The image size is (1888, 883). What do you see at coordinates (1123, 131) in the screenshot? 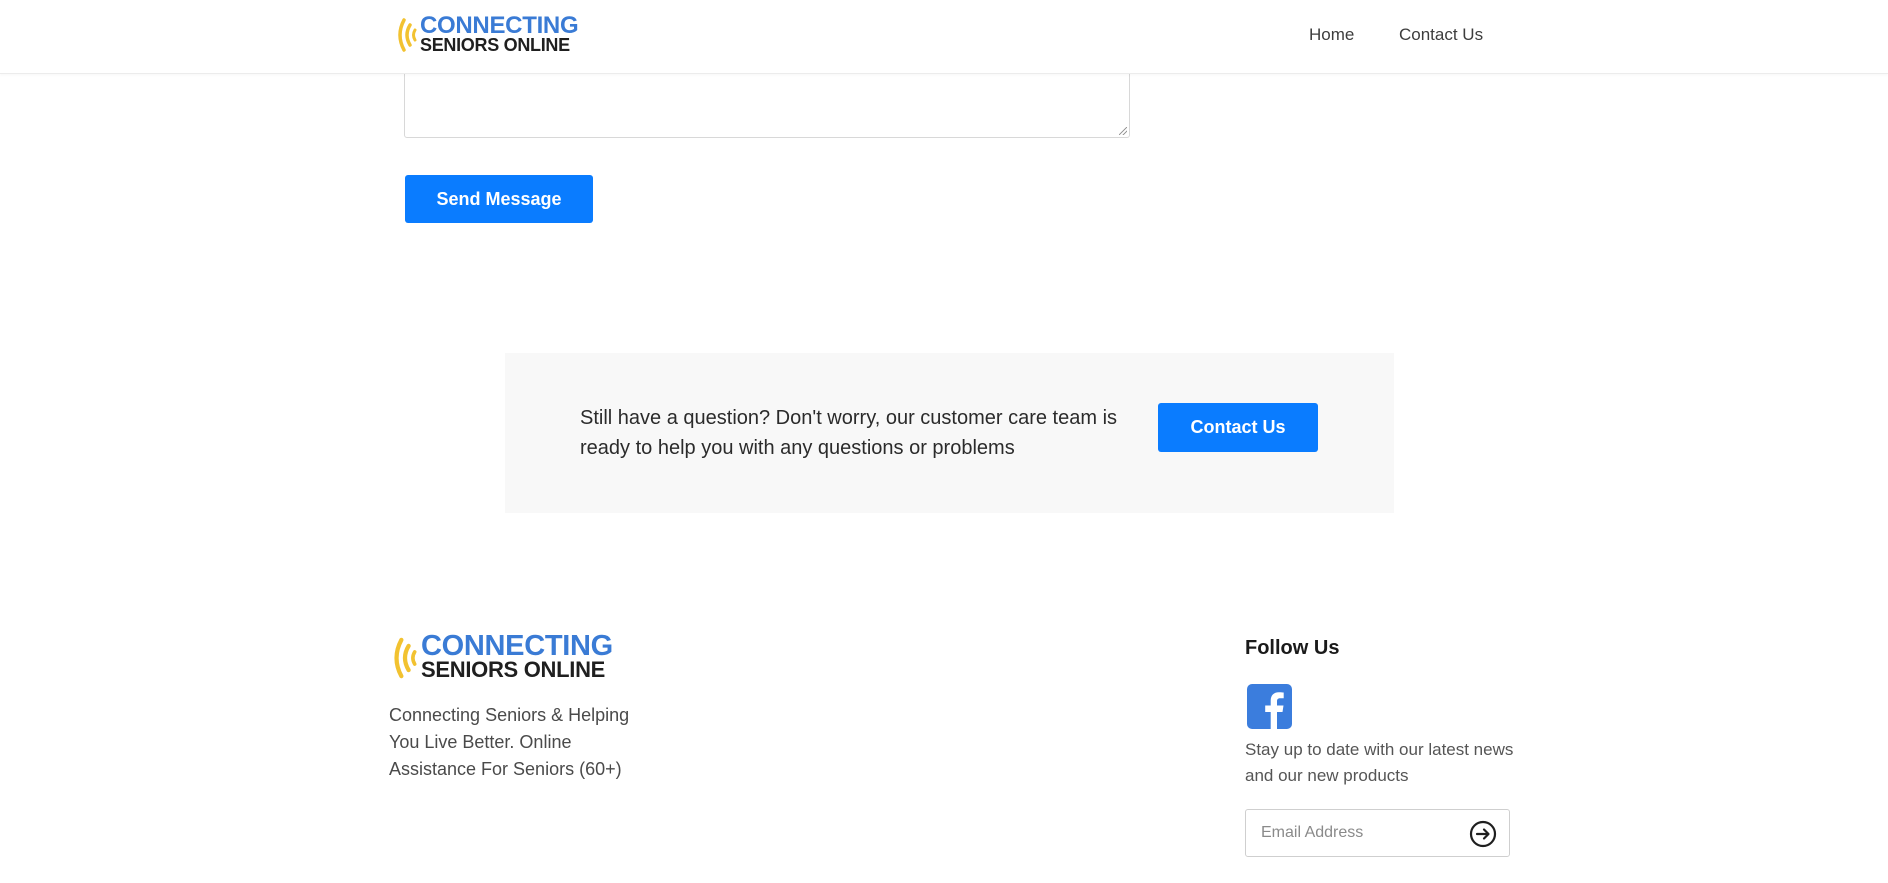
I see `resize-handle-icon` at bounding box center [1123, 131].